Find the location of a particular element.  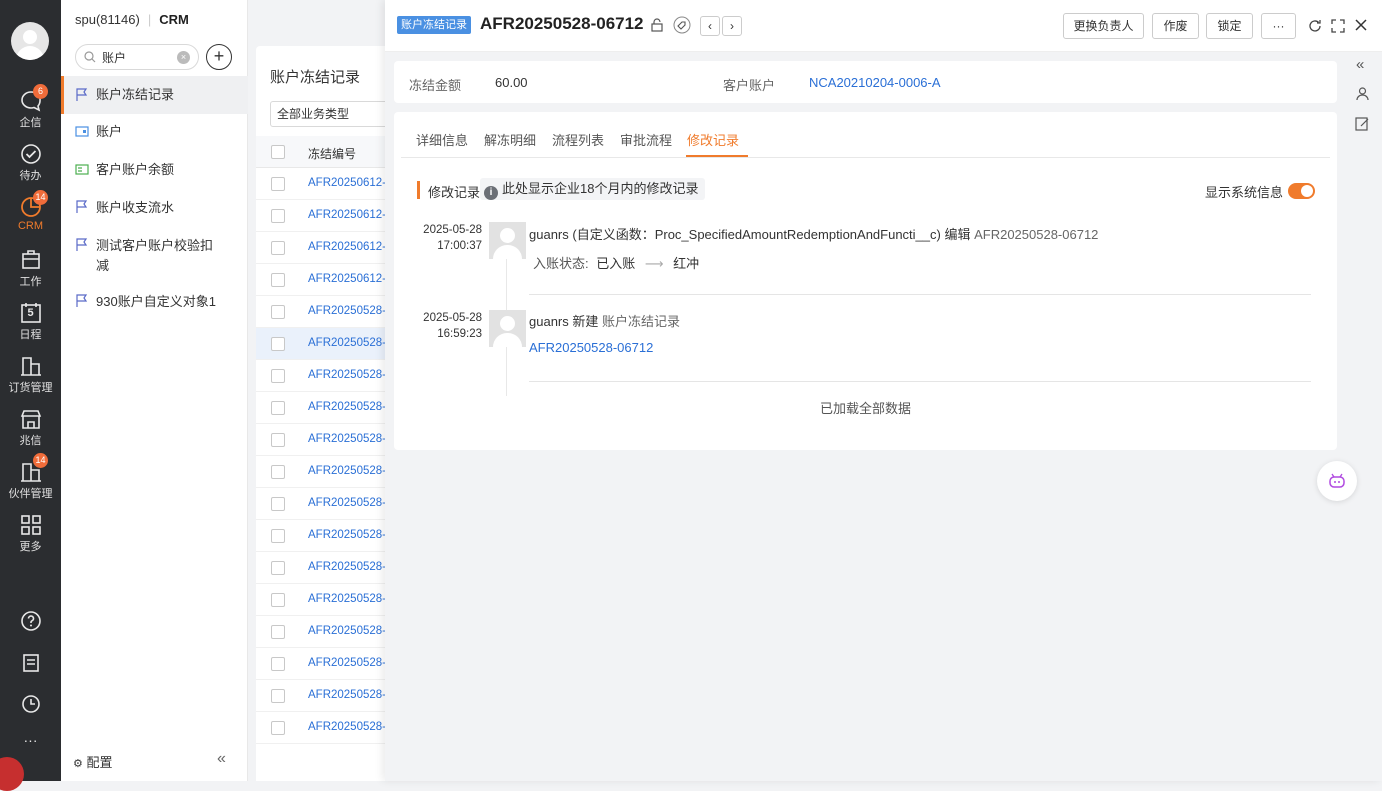

rail-item-messages: 6 企信 is located at coordinates (30, 112).